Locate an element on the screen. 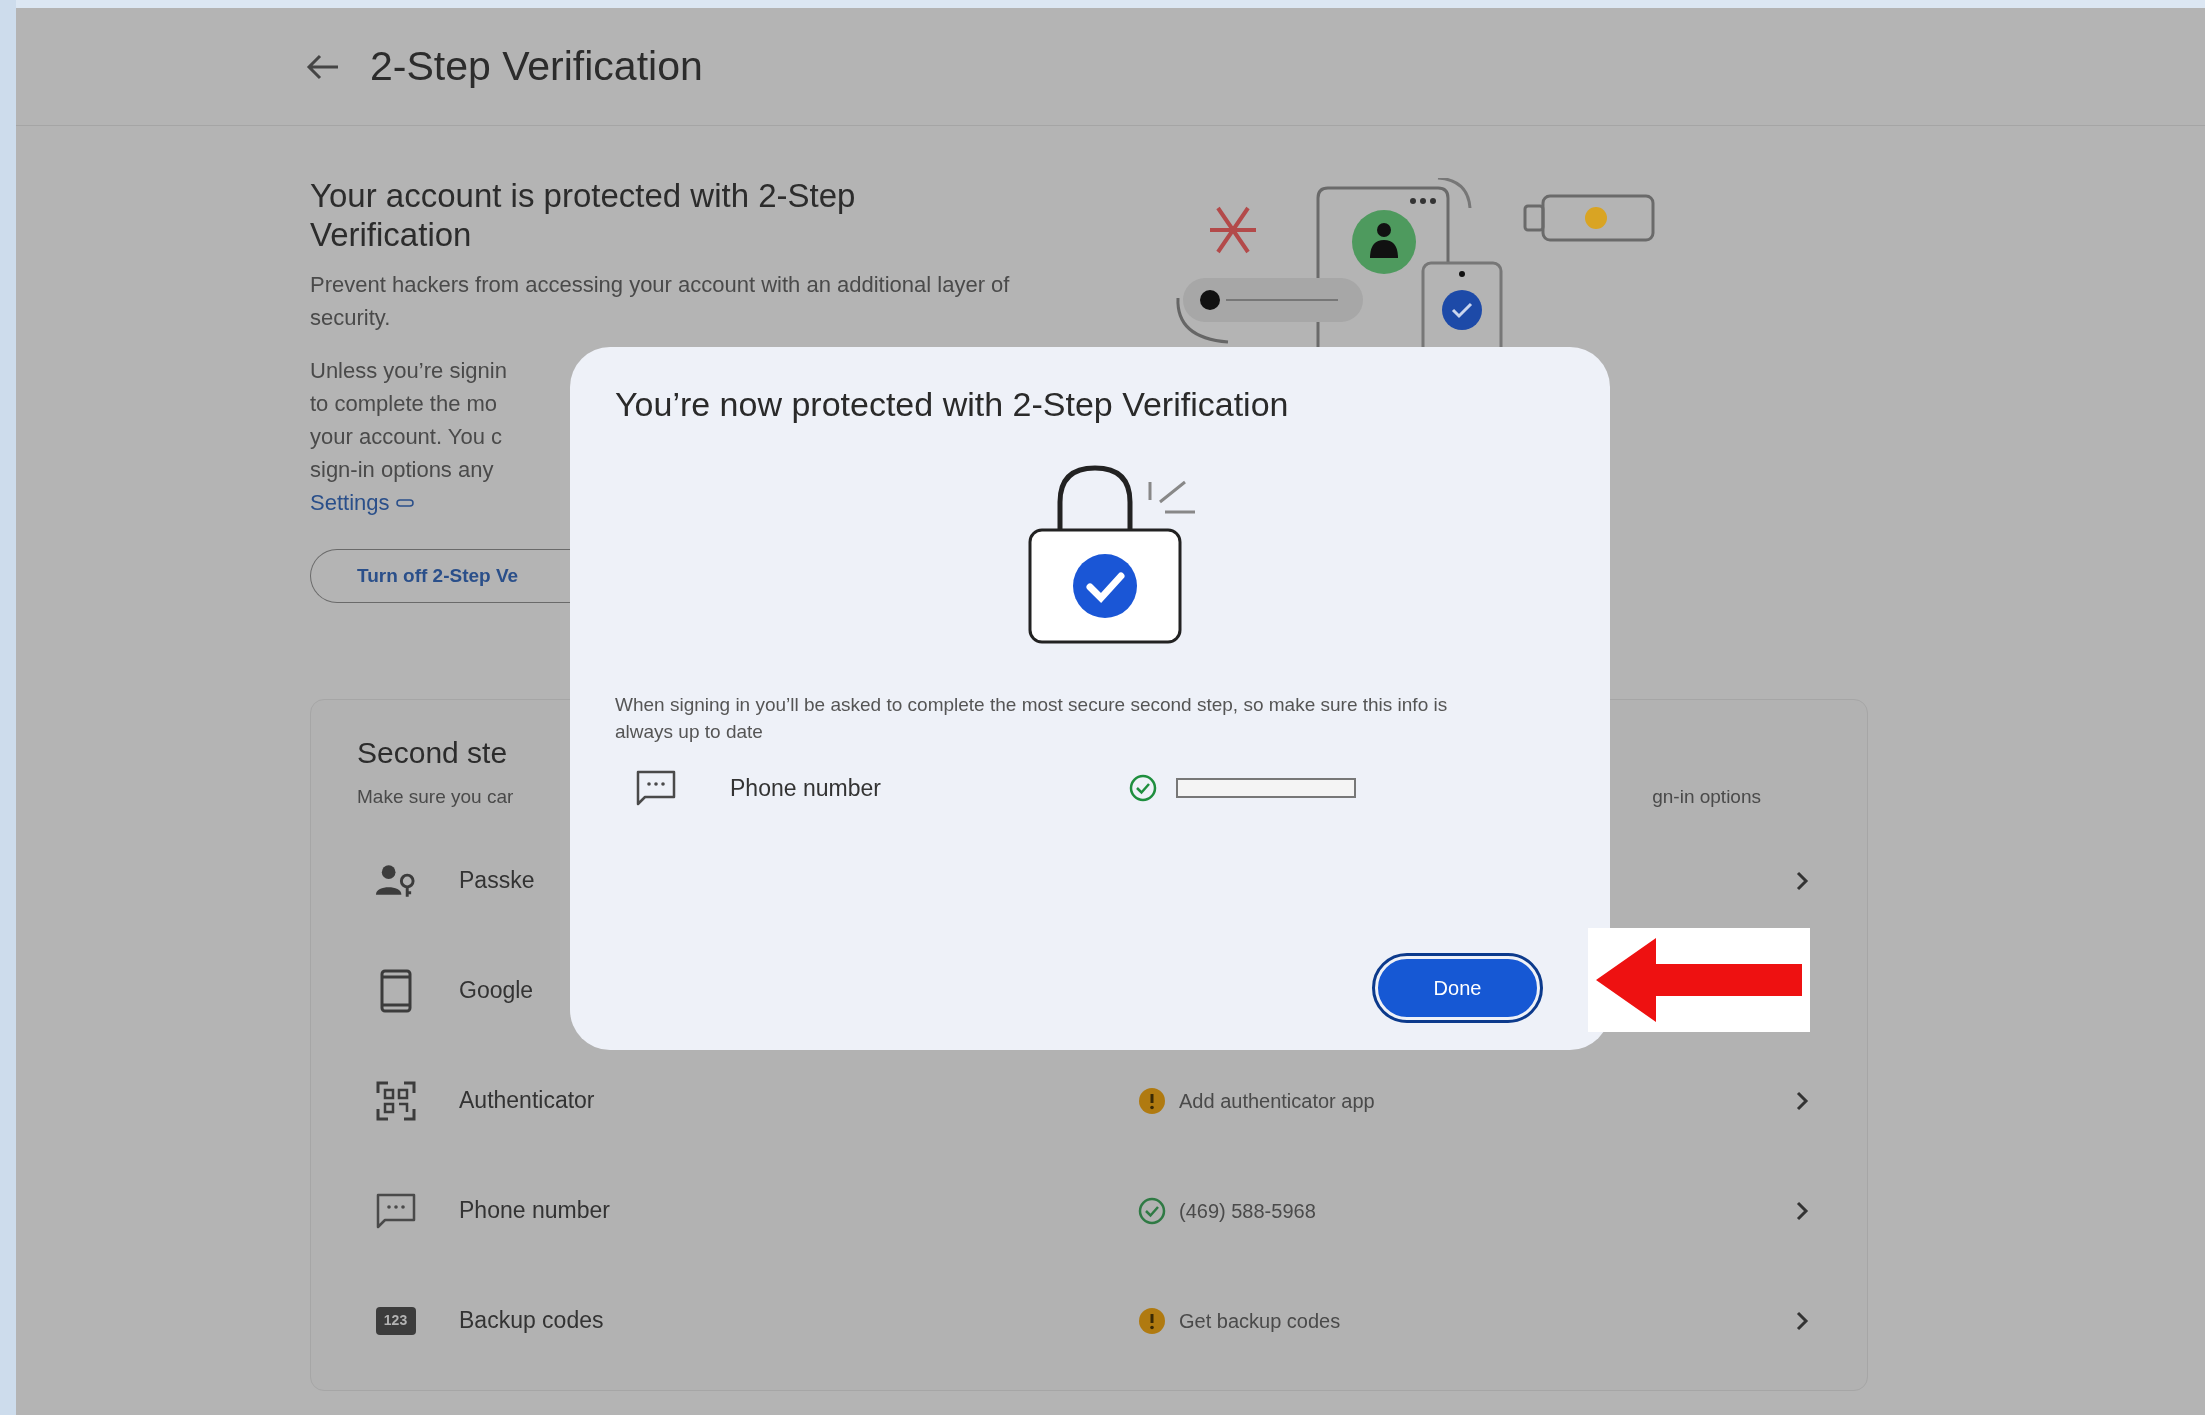  option-label: Passke is located at coordinates (497, 881).